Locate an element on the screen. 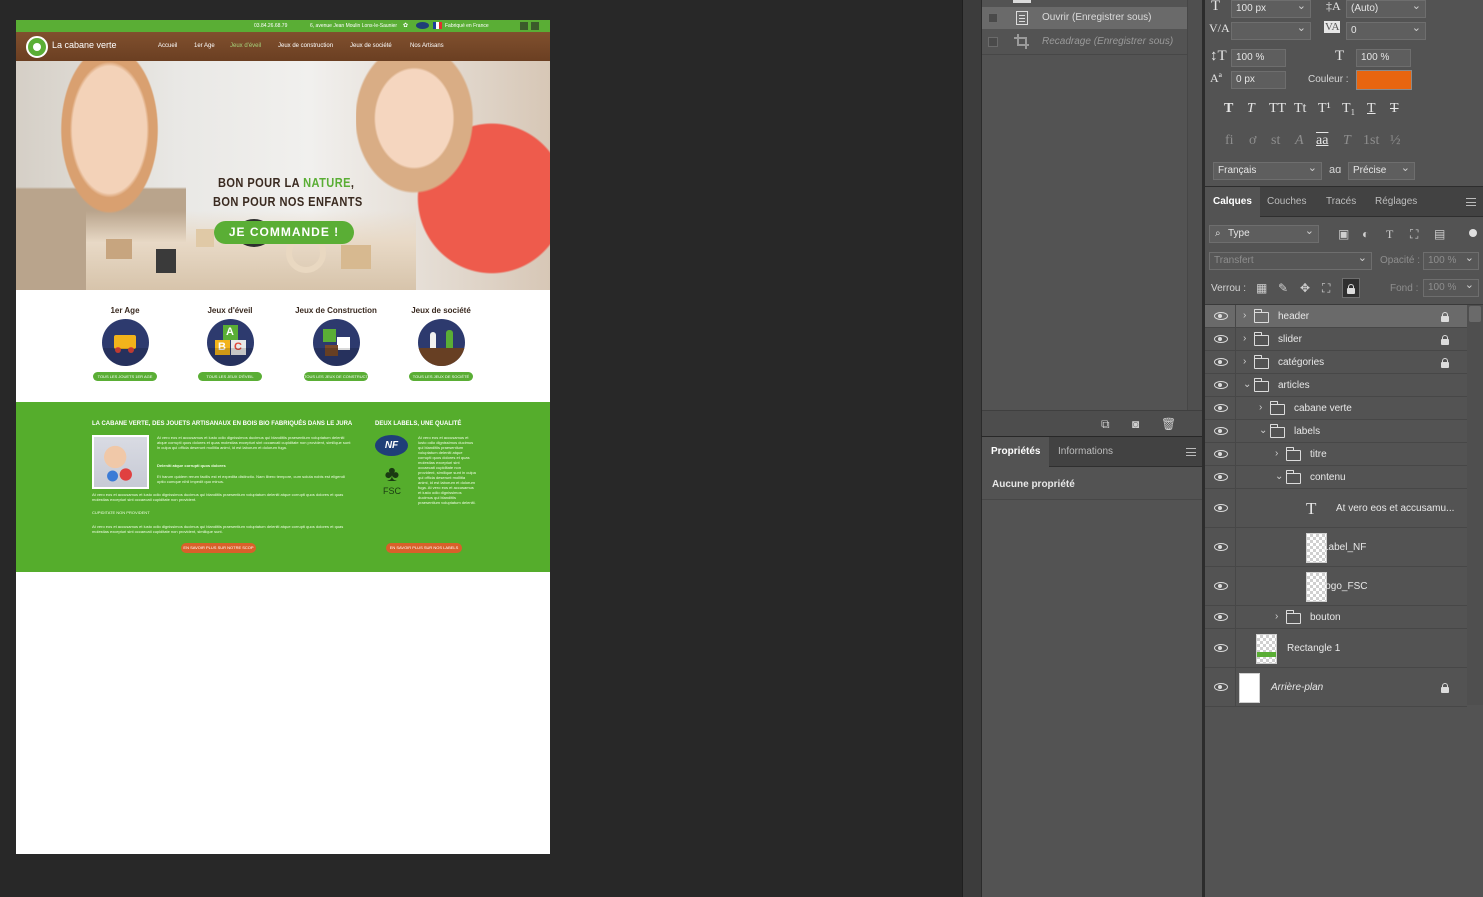 The height and width of the screenshot is (897, 1483). tab-properties: Propriétés is located at coordinates (1016, 452).